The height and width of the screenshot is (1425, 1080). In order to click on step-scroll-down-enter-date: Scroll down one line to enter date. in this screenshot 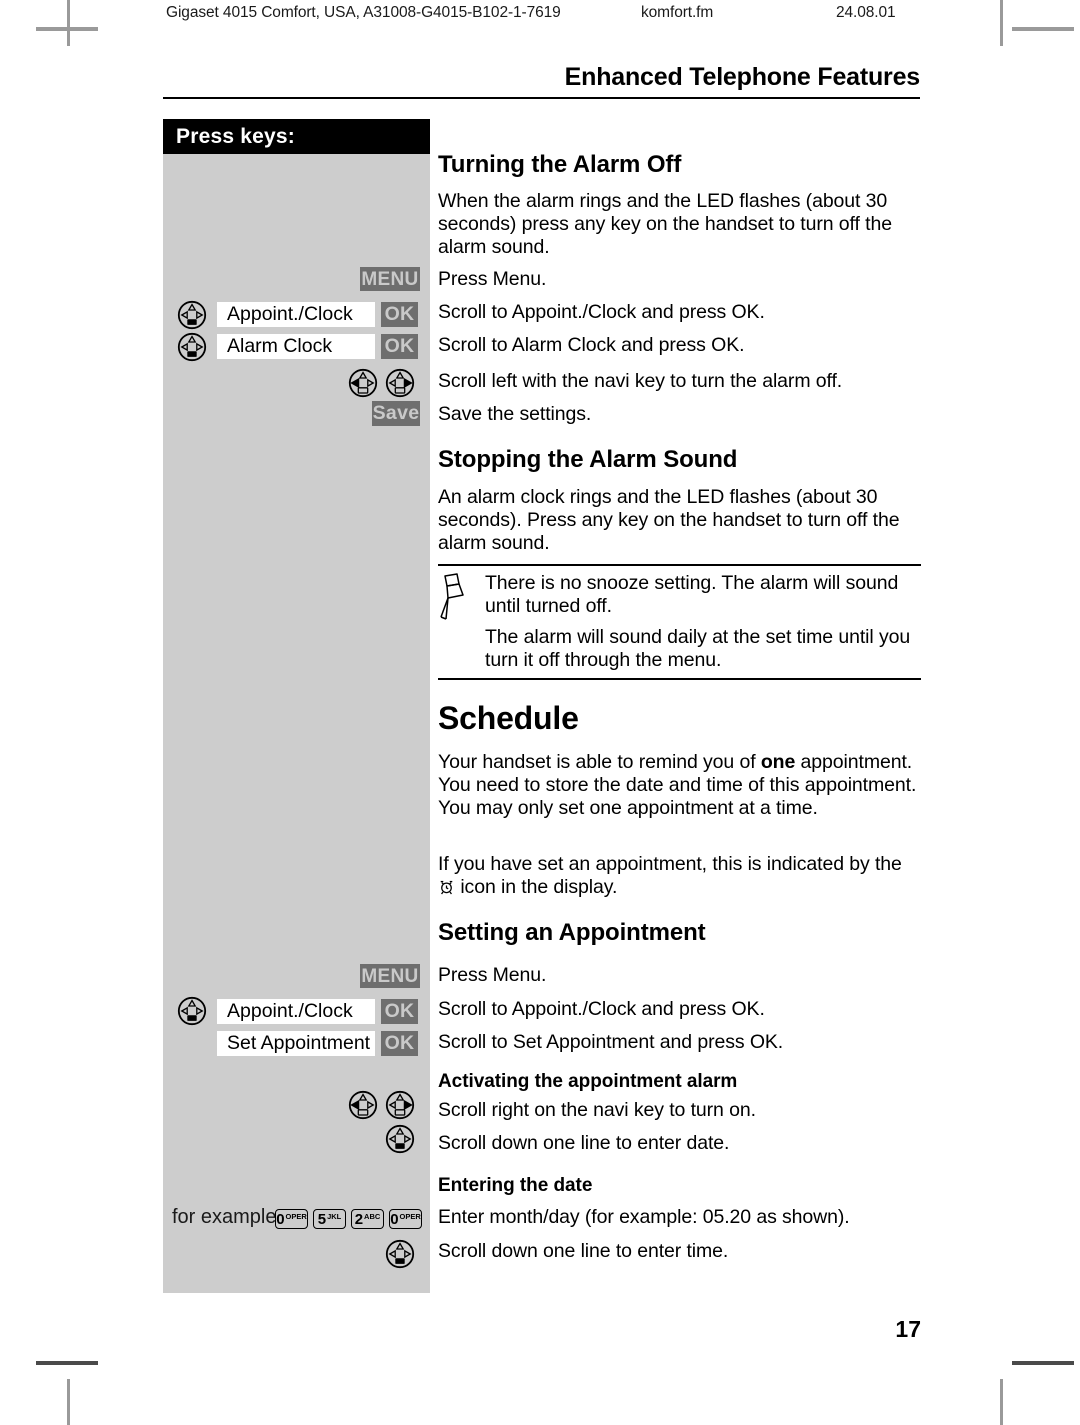, I will do `click(584, 1143)`.